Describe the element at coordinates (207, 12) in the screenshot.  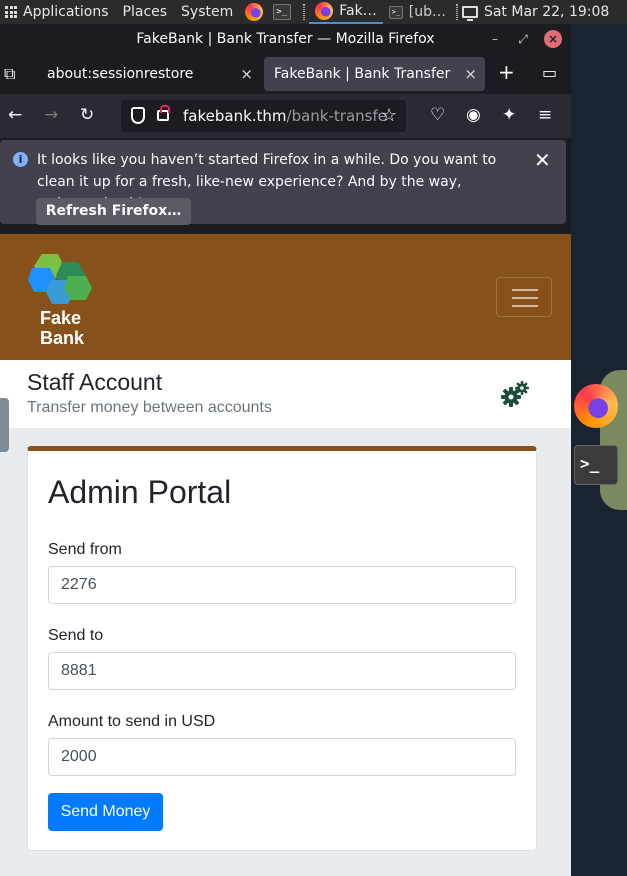
I see `system-menu: System` at that location.